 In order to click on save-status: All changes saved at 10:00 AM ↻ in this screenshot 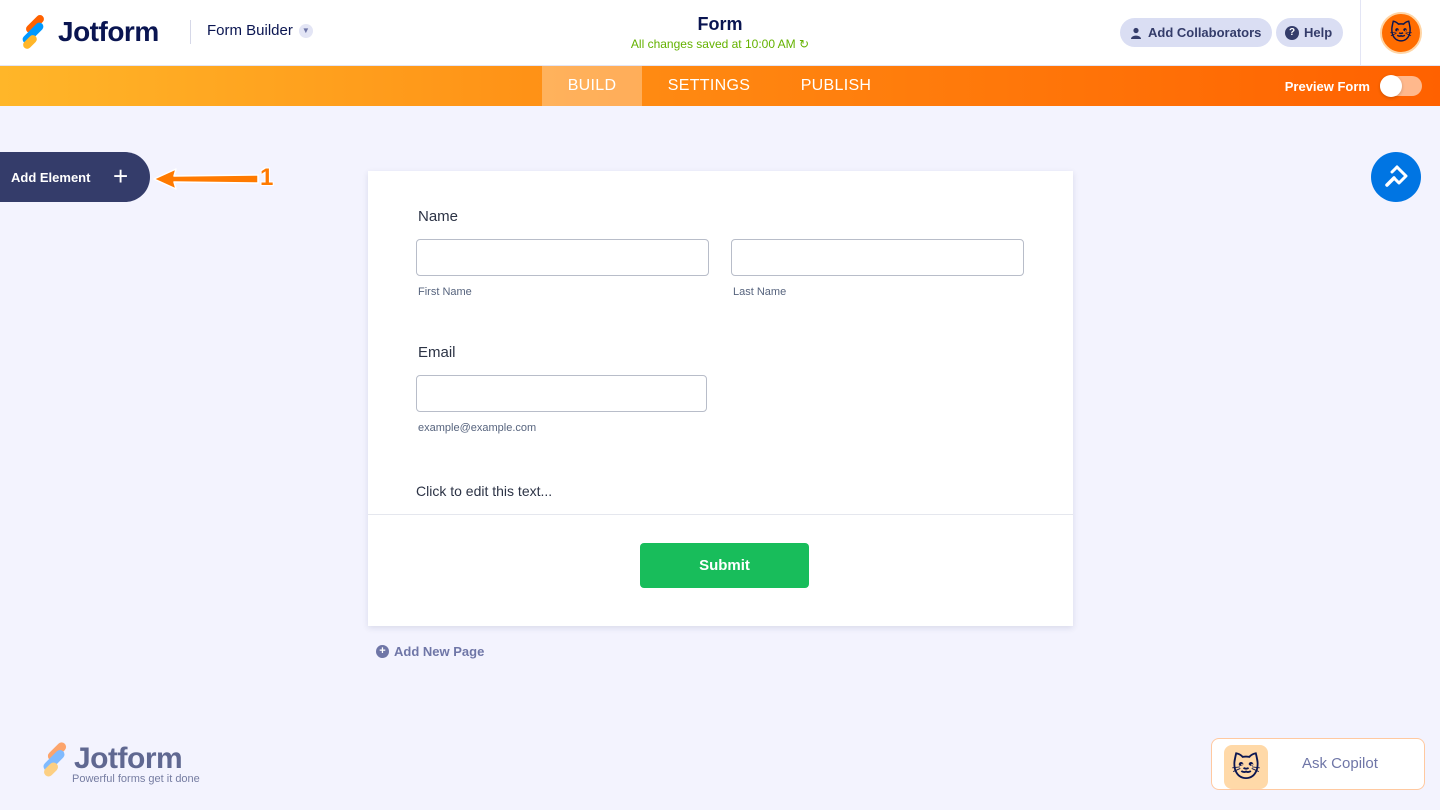, I will do `click(720, 44)`.